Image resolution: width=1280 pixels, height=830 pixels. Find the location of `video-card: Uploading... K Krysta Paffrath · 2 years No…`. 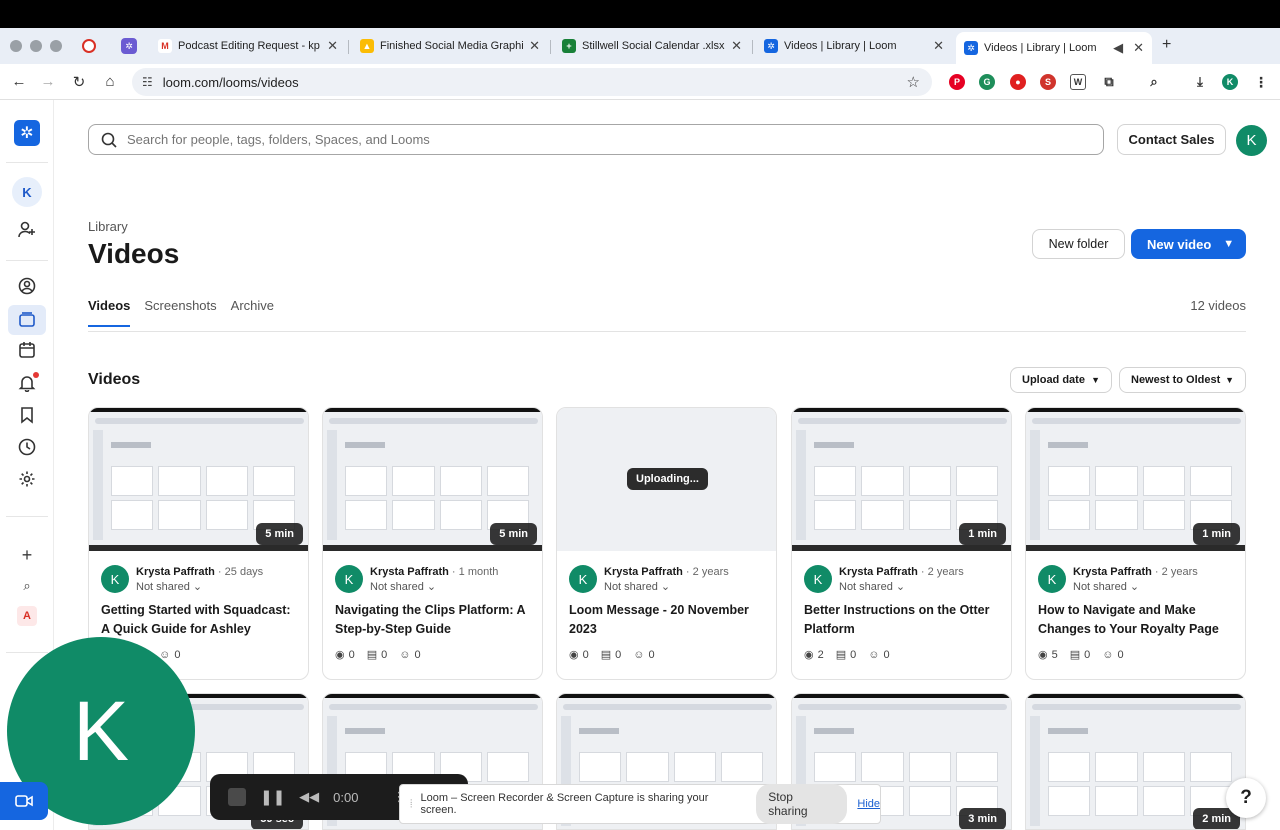

video-card: Uploading... K Krysta Paffrath · 2 years No… is located at coordinates (666, 543).